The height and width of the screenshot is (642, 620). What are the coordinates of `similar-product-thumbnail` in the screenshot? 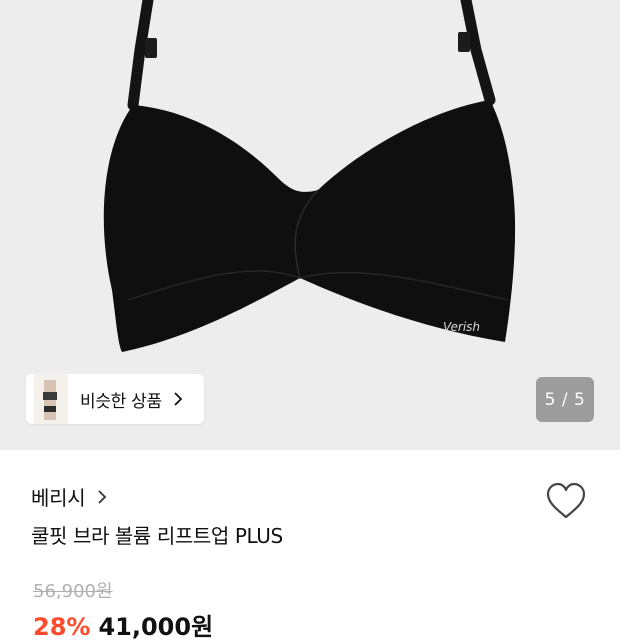 It's located at (51, 399).